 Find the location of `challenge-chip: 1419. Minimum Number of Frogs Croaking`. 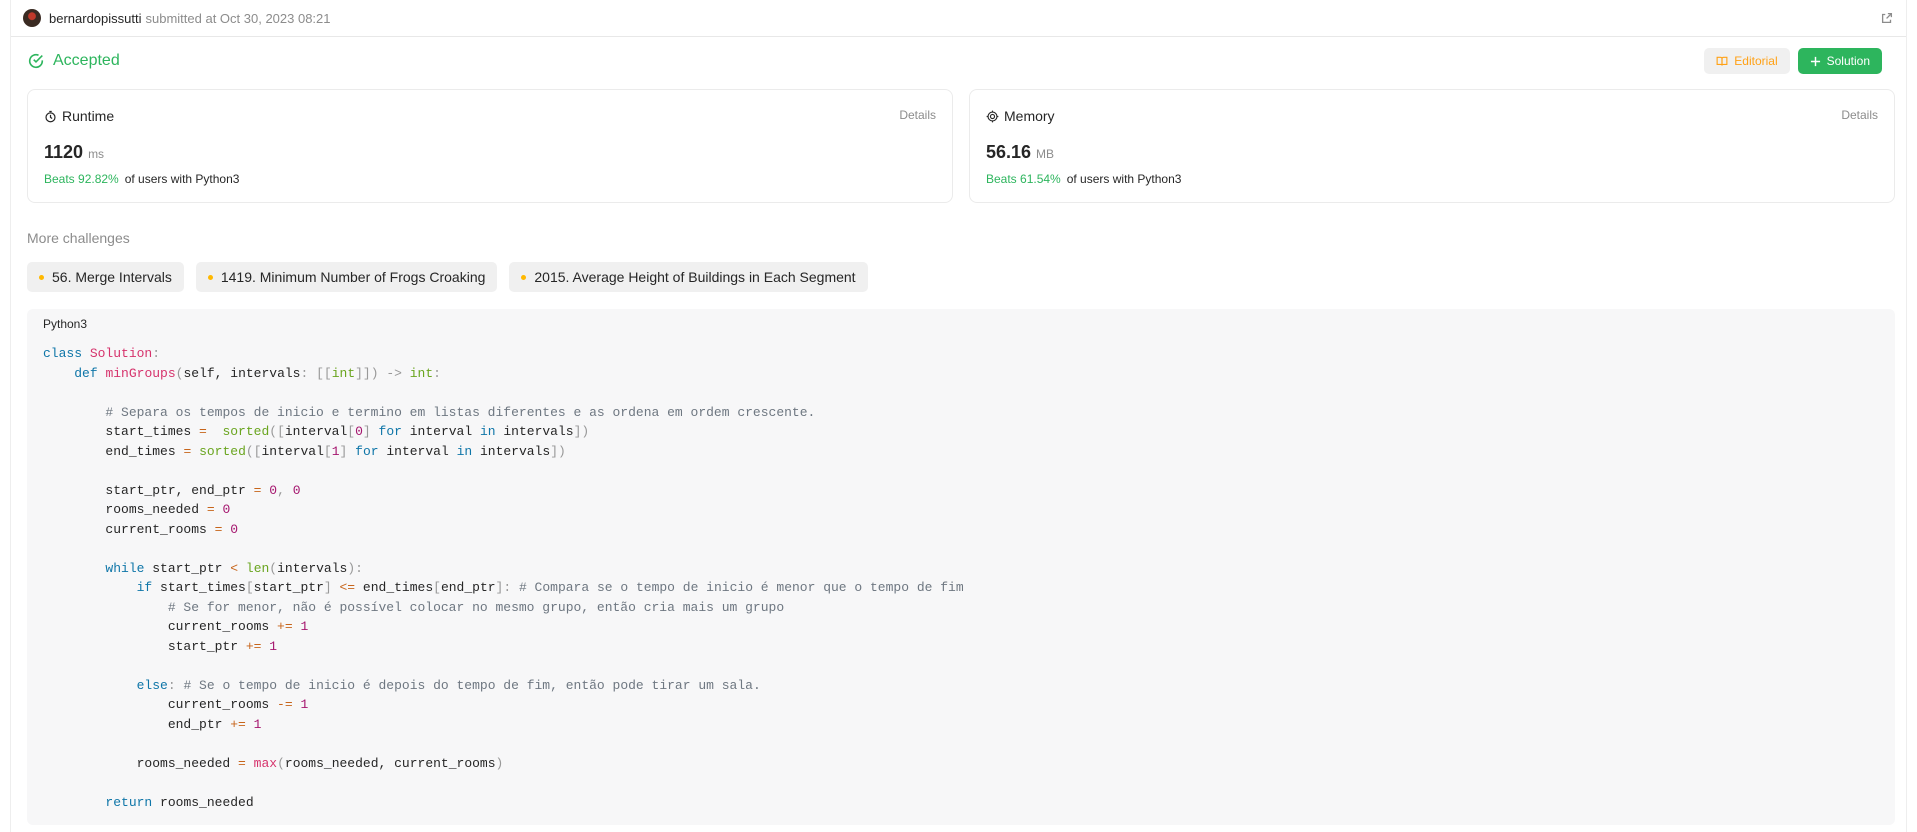

challenge-chip: 1419. Minimum Number of Frogs Croaking is located at coordinates (346, 277).